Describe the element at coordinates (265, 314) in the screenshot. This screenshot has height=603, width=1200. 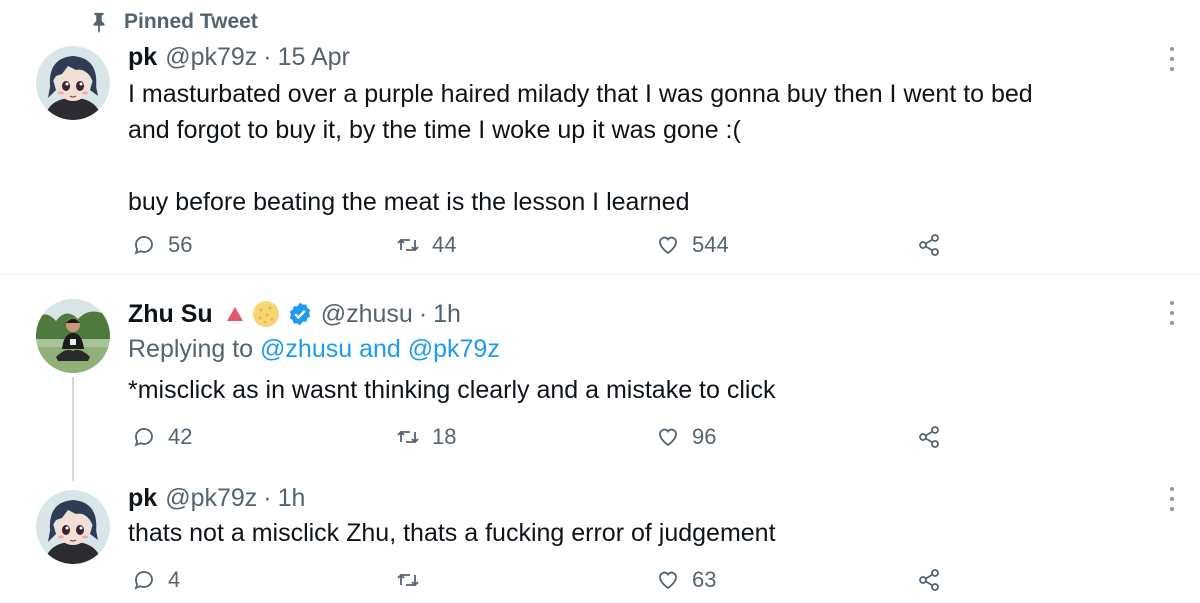
I see `cookie-icon` at that location.